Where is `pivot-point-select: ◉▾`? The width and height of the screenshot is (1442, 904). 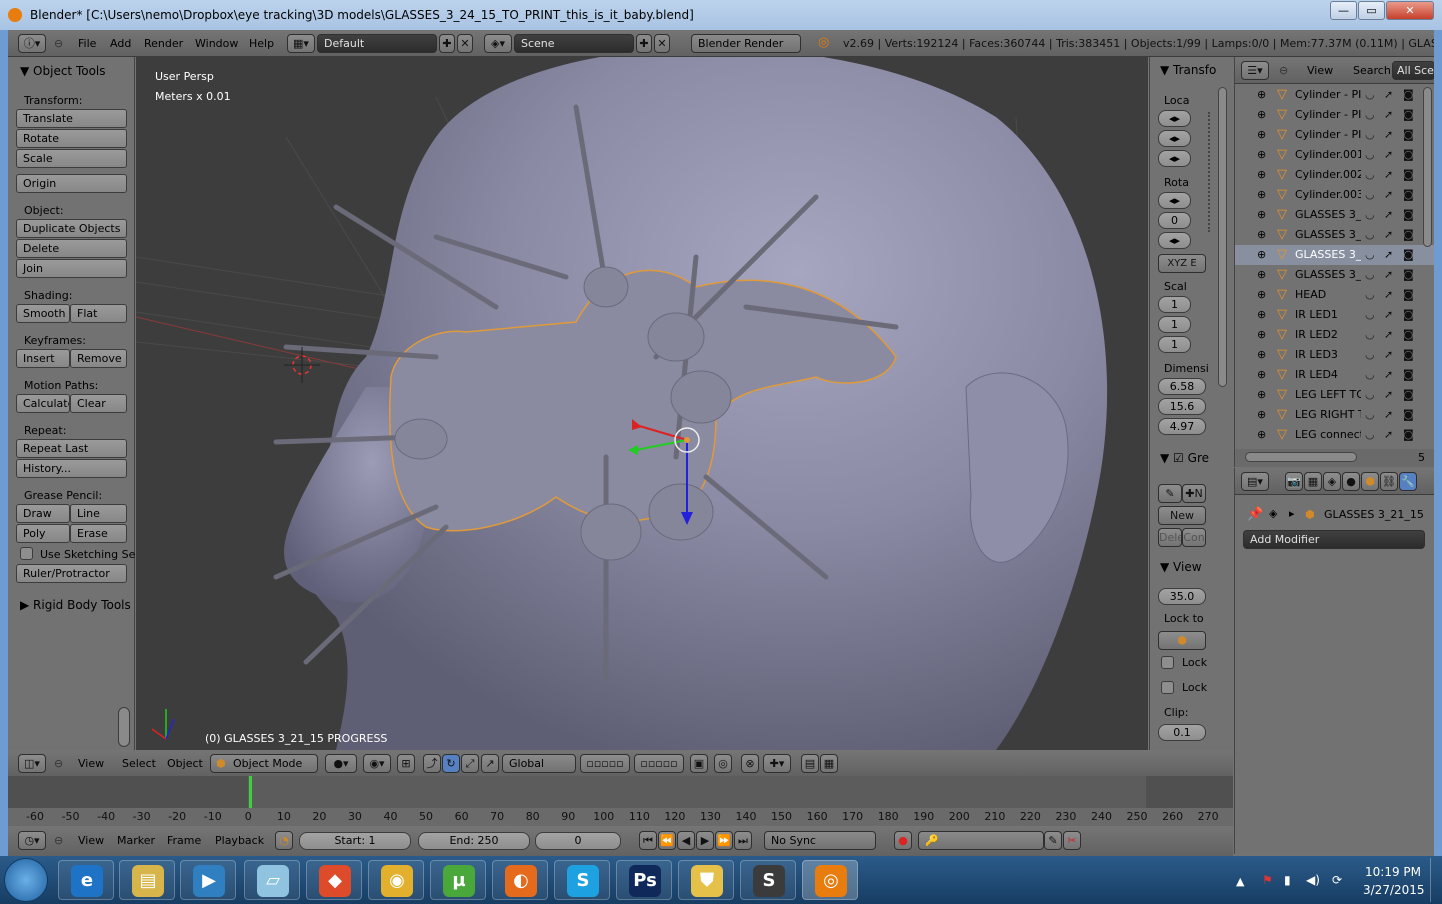 pivot-point-select: ◉▾ is located at coordinates (377, 763).